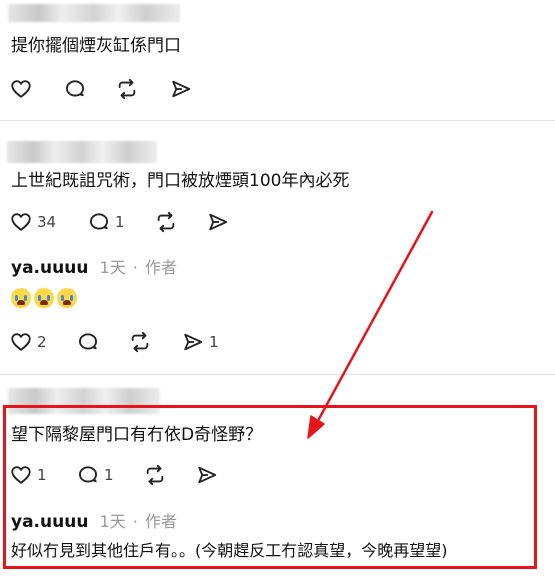 Image resolution: width=555 pixels, height=580 pixels. What do you see at coordinates (370, 324) in the screenshot?
I see `annotation-arrow` at bounding box center [370, 324].